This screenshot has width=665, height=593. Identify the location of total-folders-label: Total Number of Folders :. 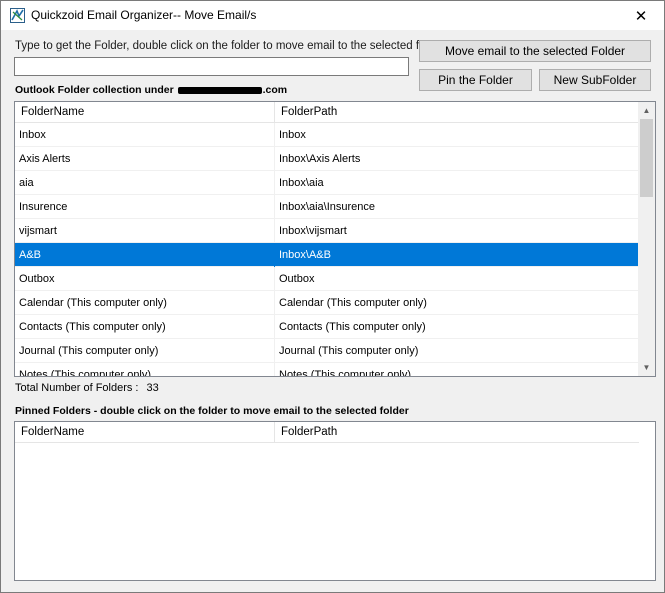
(77, 388).